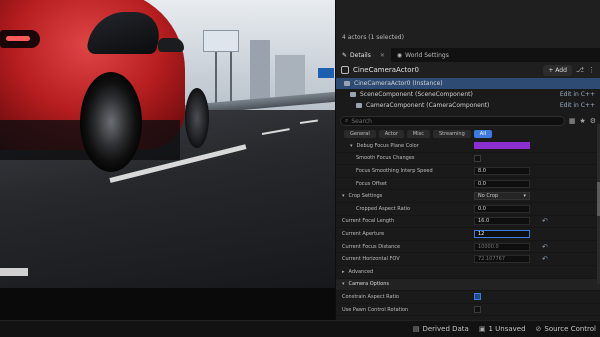 Image resolution: width=600 pixels, height=337 pixels. What do you see at coordinates (358, 271) in the screenshot?
I see `property-label: ▸ Advanced` at bounding box center [358, 271].